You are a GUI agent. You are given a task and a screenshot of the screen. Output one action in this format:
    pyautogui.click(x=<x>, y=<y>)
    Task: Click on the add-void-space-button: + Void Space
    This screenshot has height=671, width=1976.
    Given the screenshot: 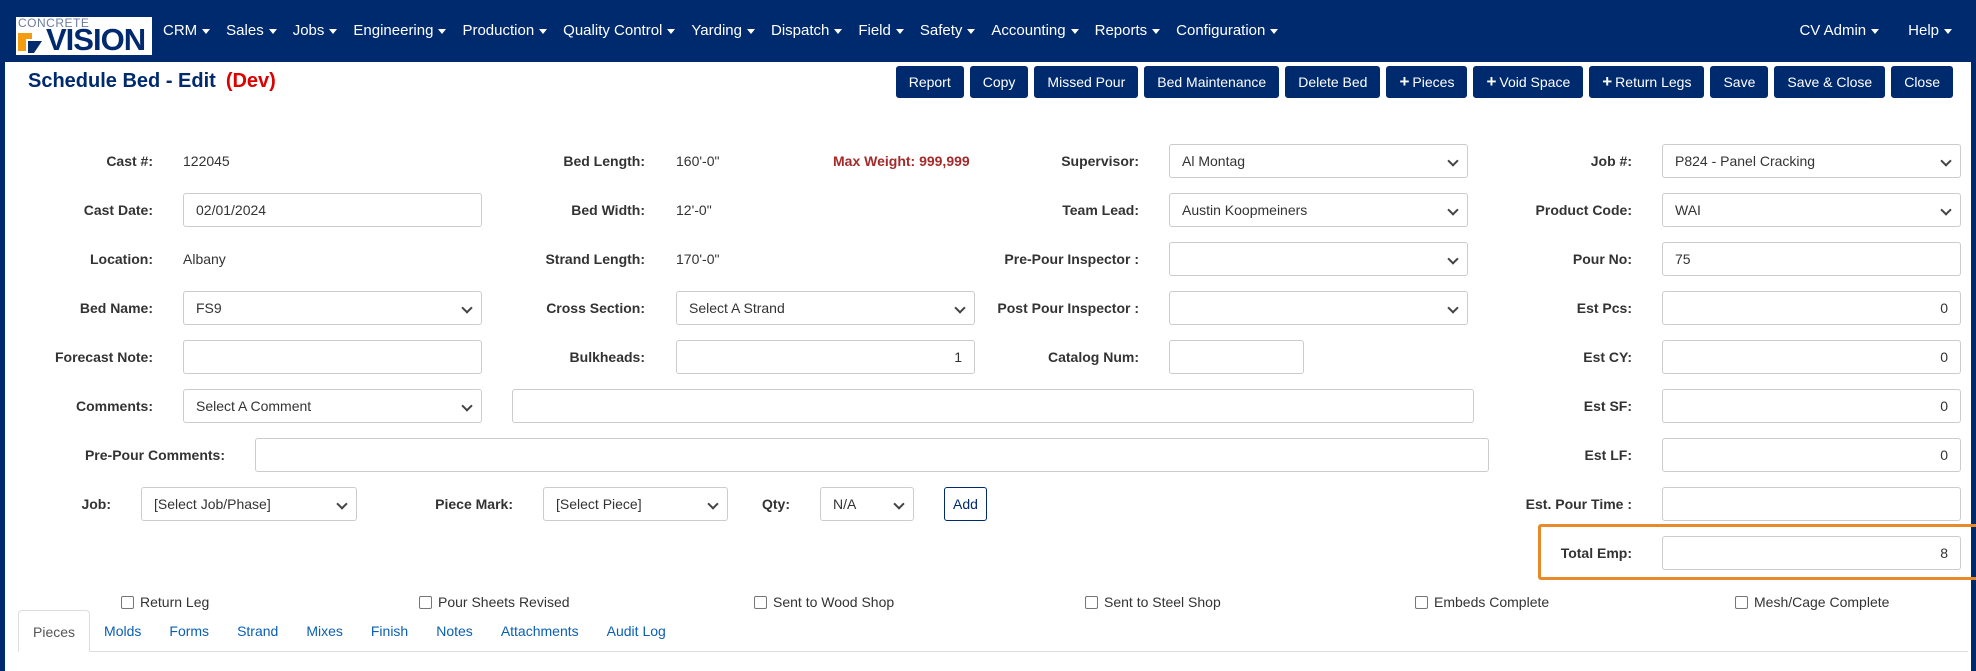 What is the action you would take?
    pyautogui.click(x=1528, y=82)
    